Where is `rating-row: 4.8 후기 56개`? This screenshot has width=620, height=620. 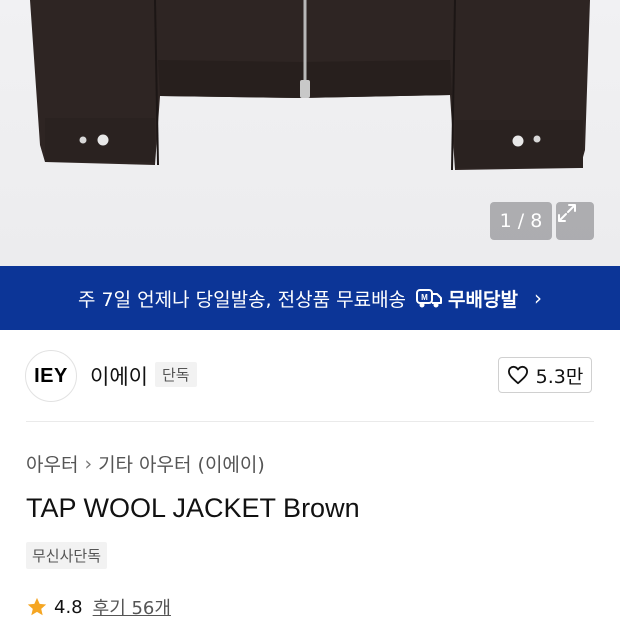
rating-row: 4.8 후기 56개 is located at coordinates (98, 607).